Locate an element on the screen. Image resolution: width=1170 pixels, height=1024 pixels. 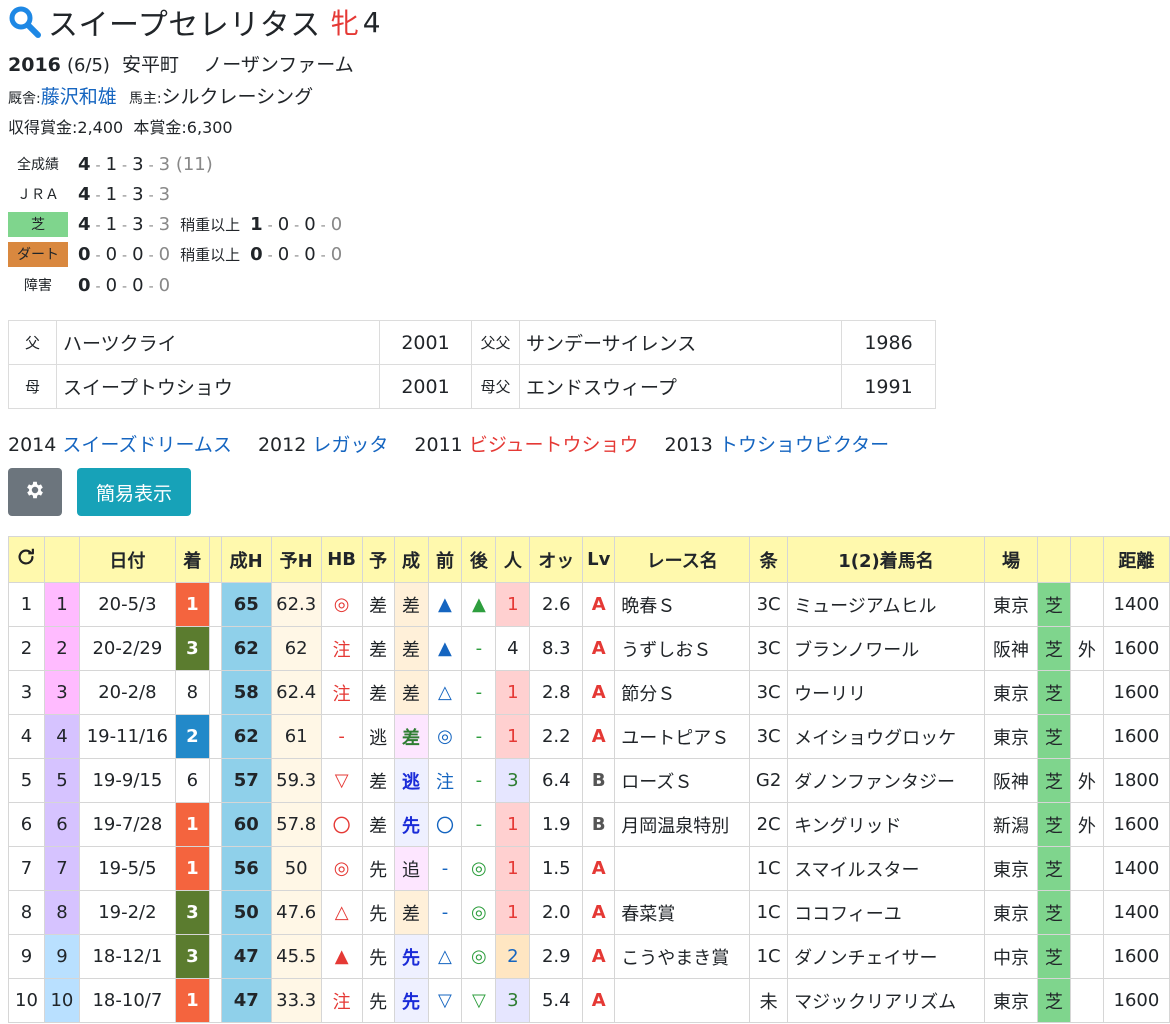
col-header-winner: 1(2)着馬名 is located at coordinates (886, 559).